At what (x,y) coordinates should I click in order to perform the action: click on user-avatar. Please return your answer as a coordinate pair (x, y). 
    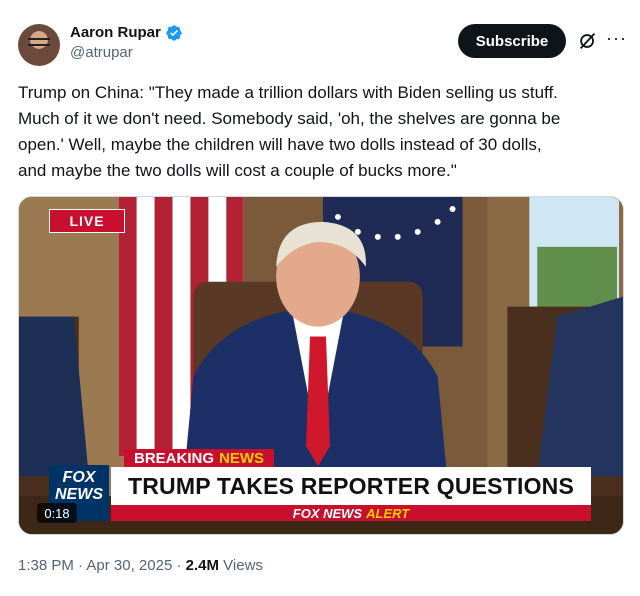
    Looking at the image, I should click on (39, 45).